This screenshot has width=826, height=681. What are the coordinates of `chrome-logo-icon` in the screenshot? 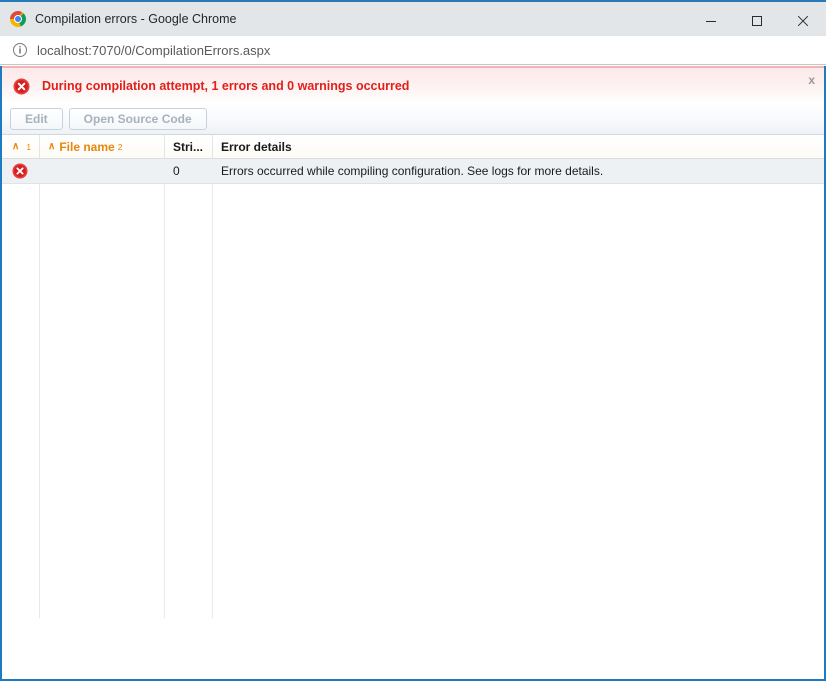 It's located at (18, 19).